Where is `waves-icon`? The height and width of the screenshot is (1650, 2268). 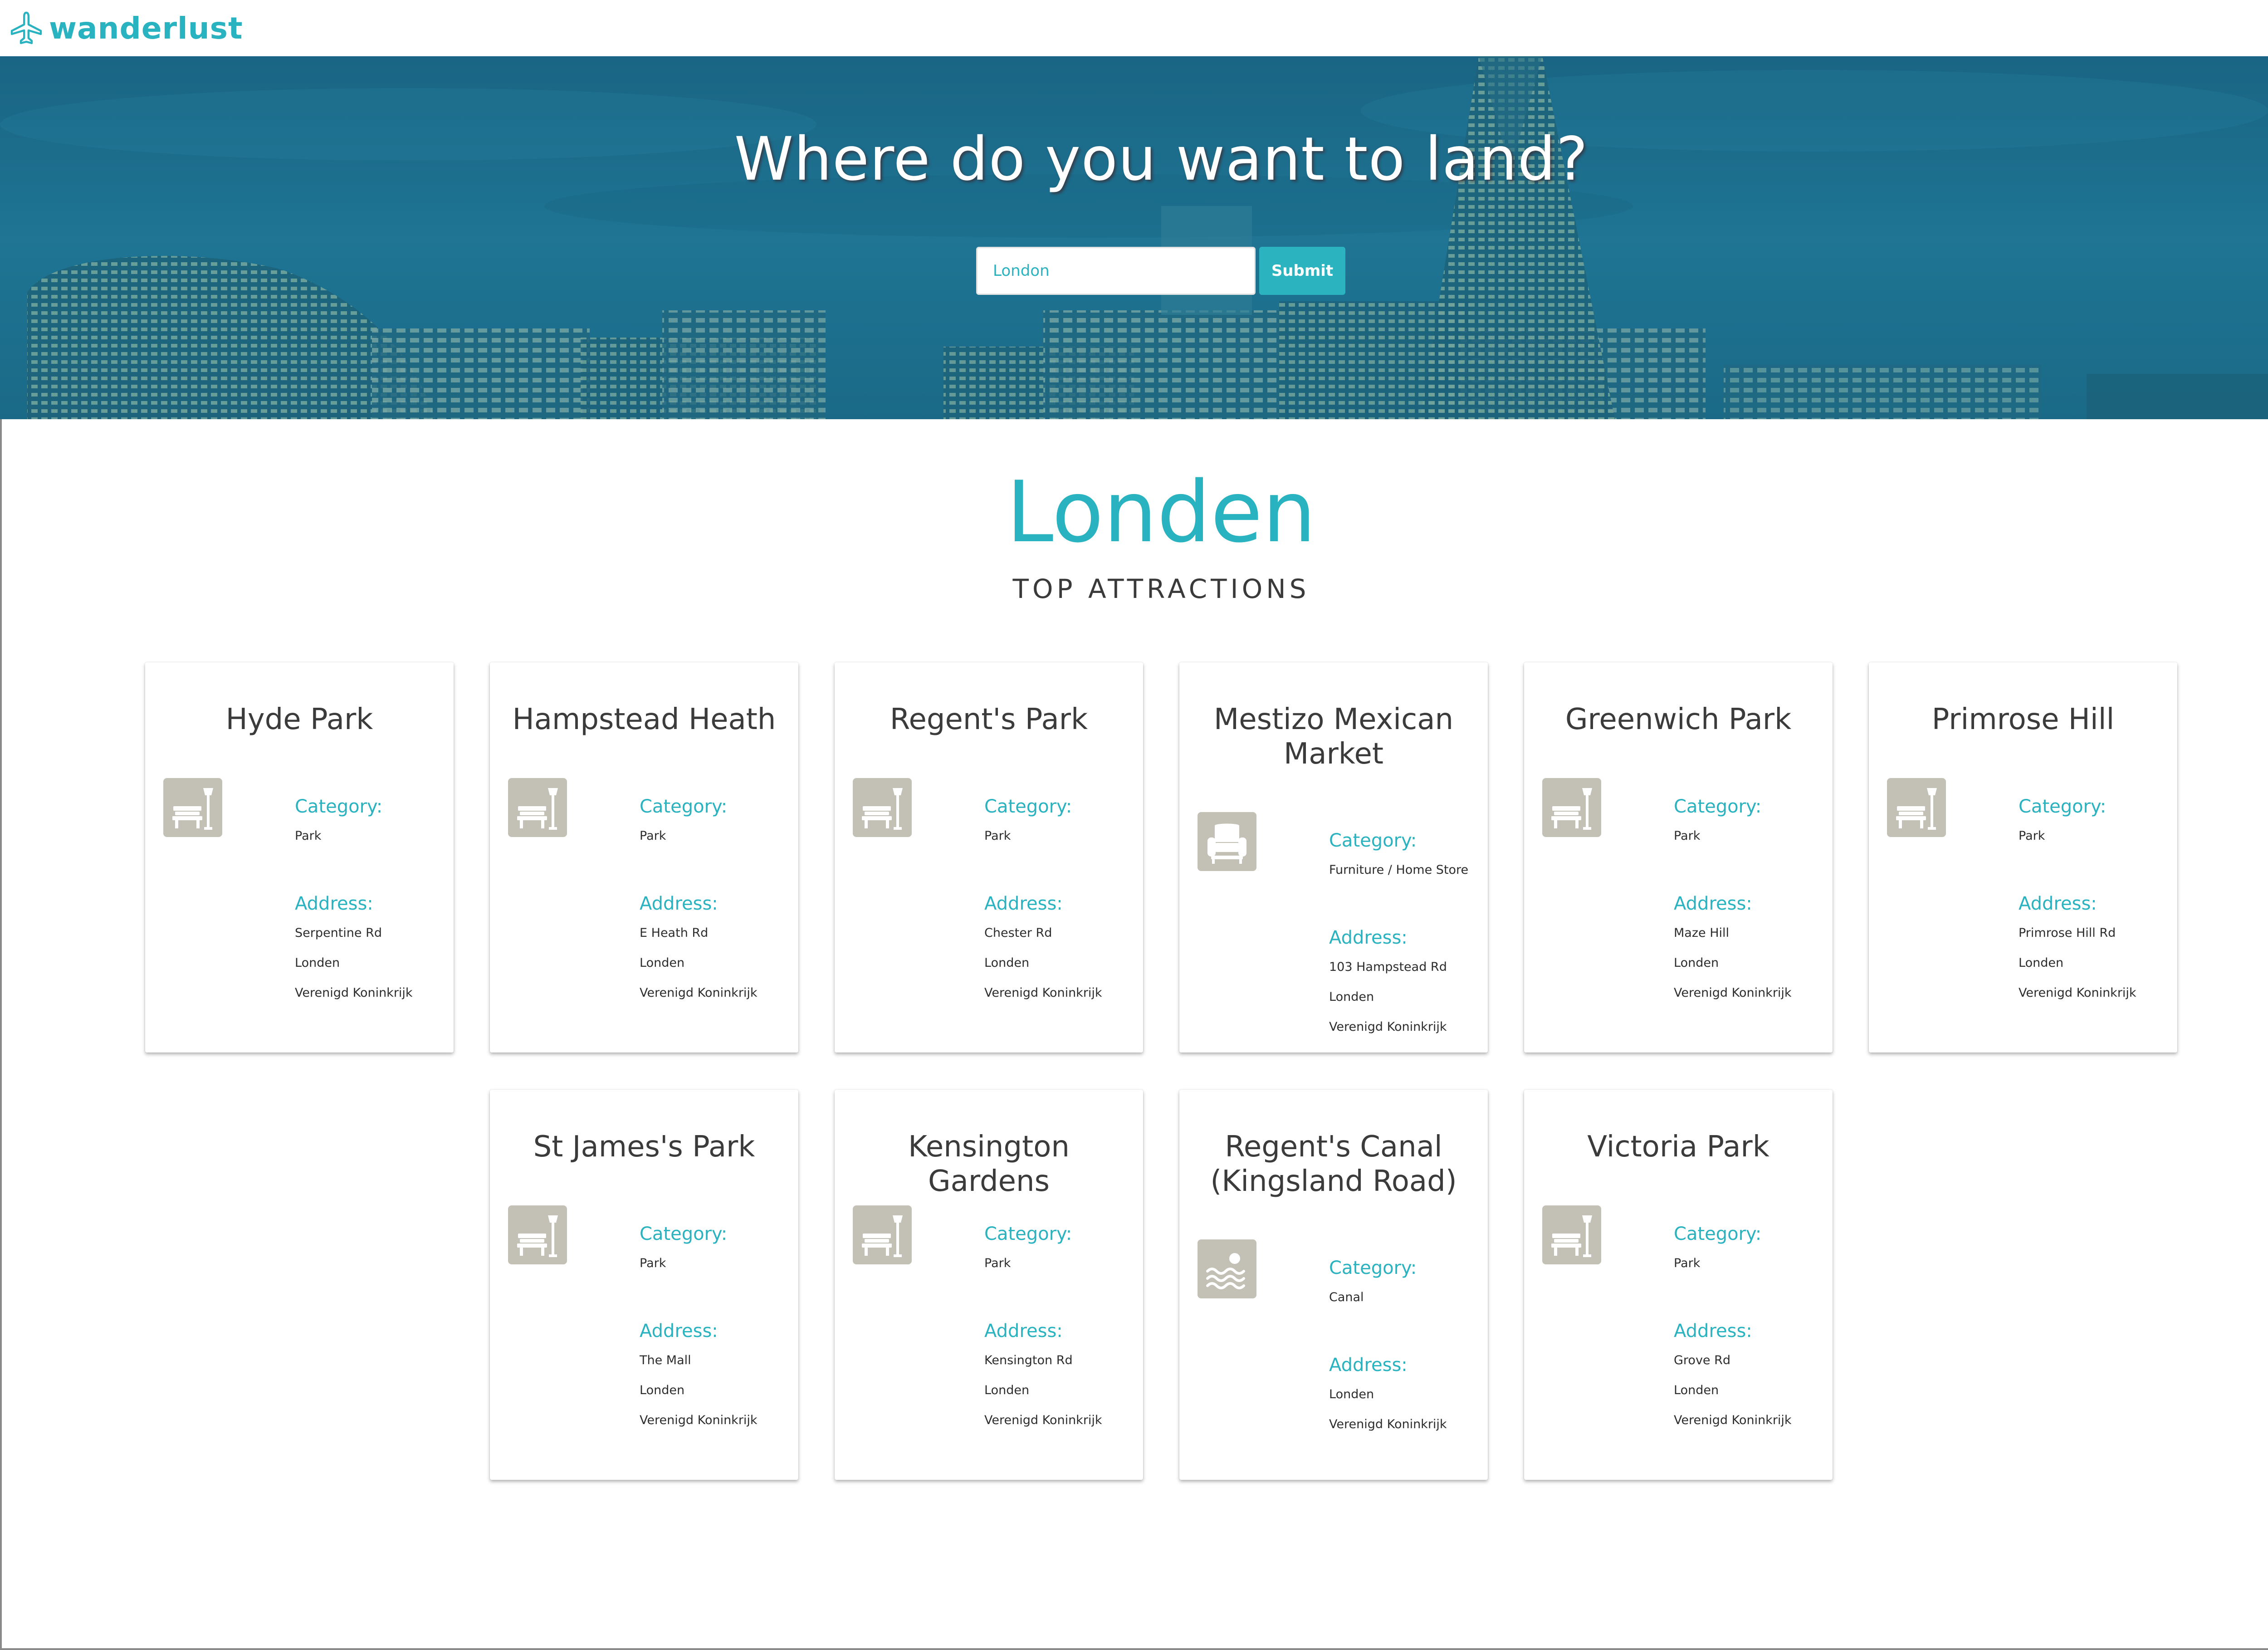 waves-icon is located at coordinates (1227, 1268).